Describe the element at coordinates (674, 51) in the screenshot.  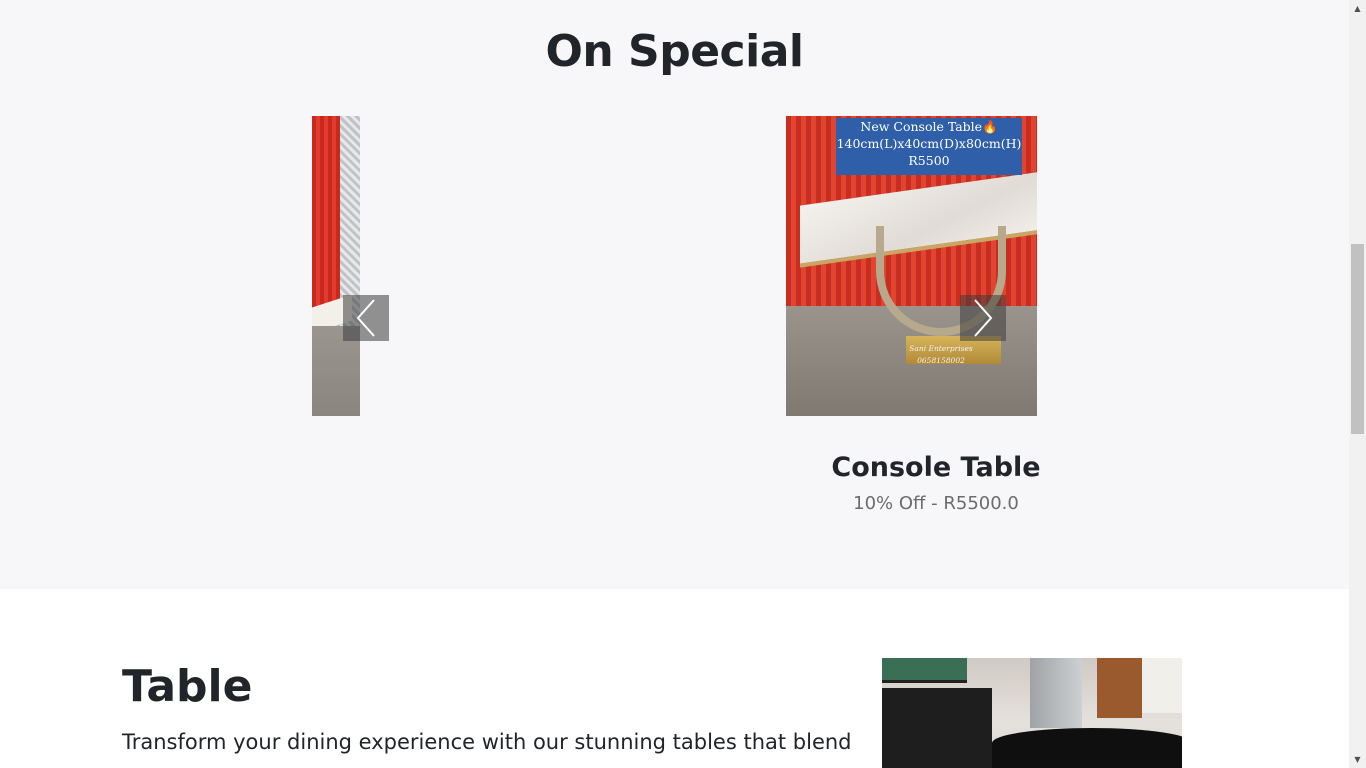
I see `section-title: On Special` at that location.